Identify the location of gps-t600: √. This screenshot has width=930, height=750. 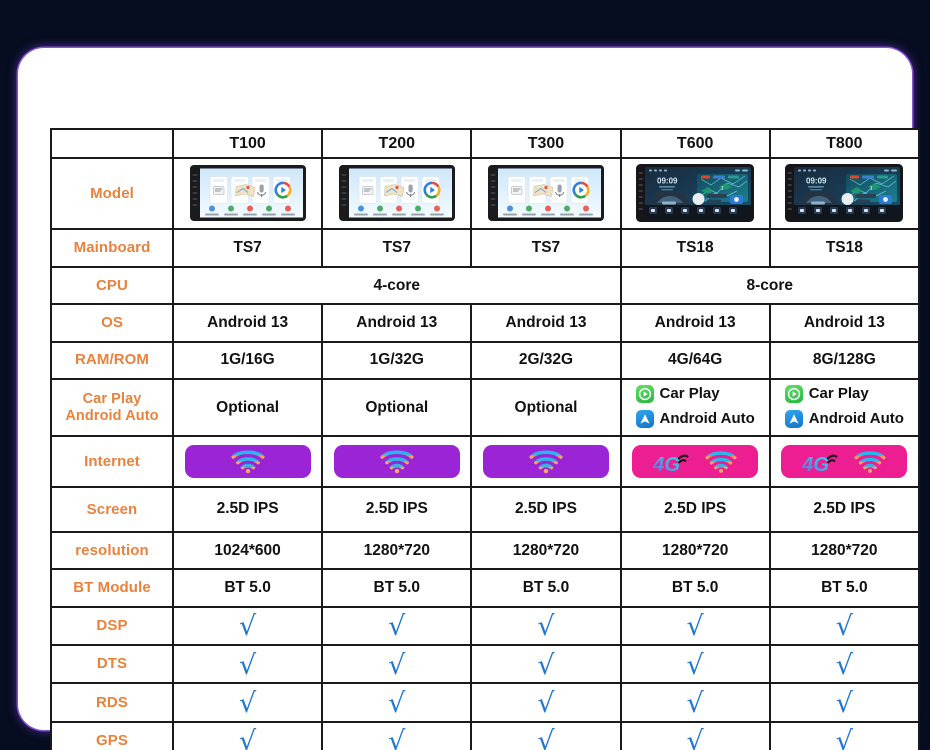
(695, 735).